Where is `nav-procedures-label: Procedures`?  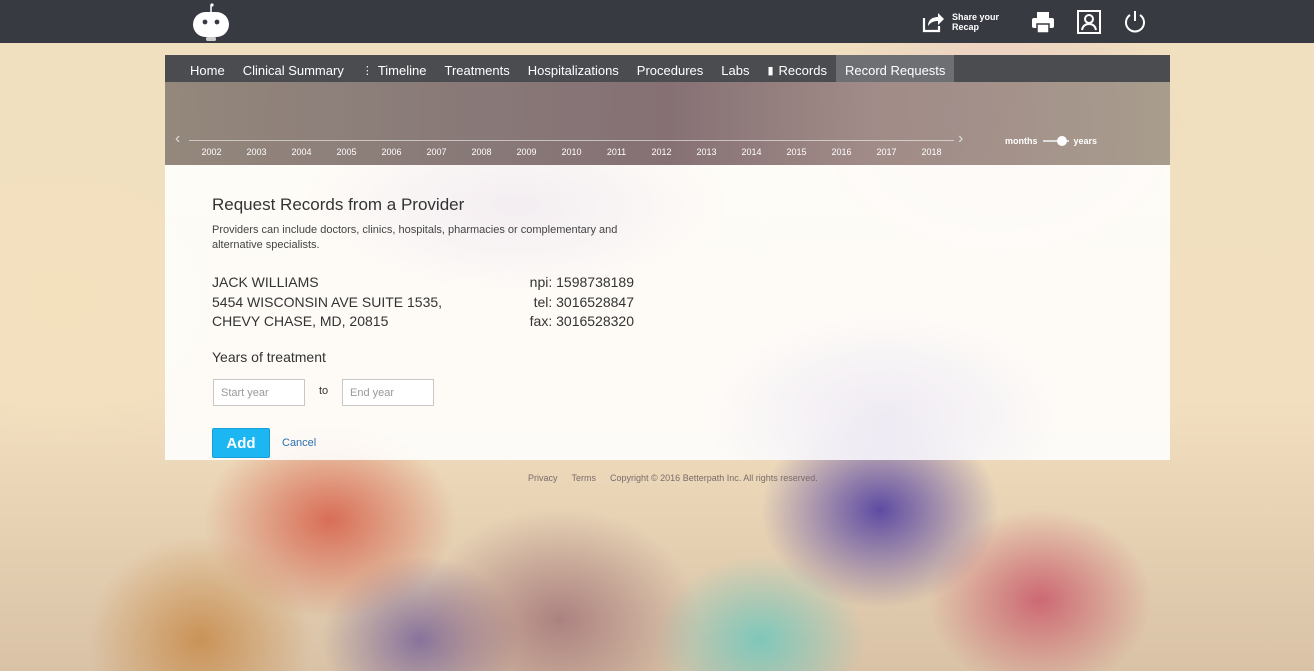
nav-procedures-label: Procedures is located at coordinates (670, 70).